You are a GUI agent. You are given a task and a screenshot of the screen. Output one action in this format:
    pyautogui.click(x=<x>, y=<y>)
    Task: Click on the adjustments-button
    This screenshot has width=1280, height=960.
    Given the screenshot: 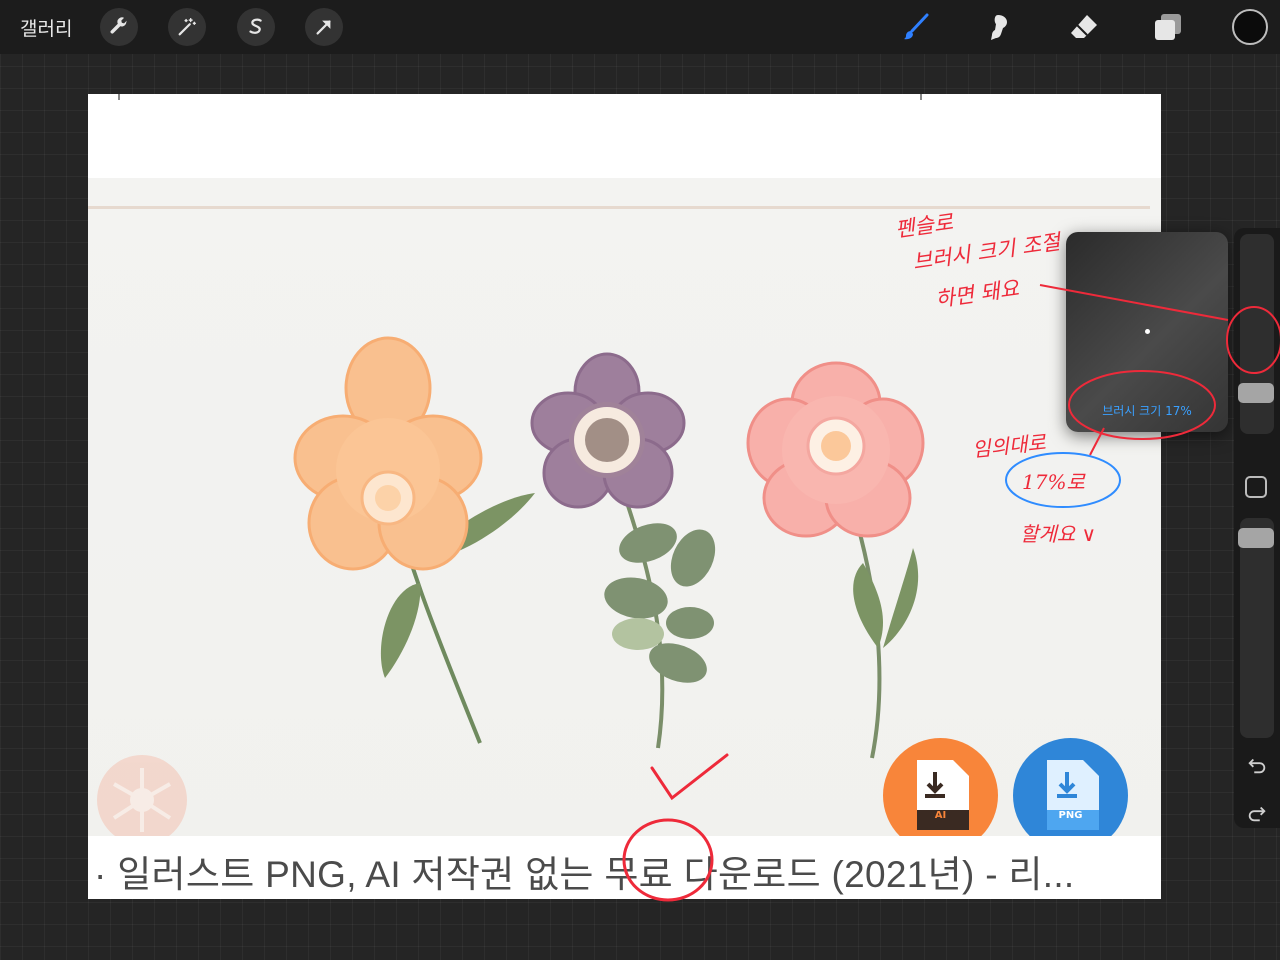 What is the action you would take?
    pyautogui.click(x=187, y=27)
    